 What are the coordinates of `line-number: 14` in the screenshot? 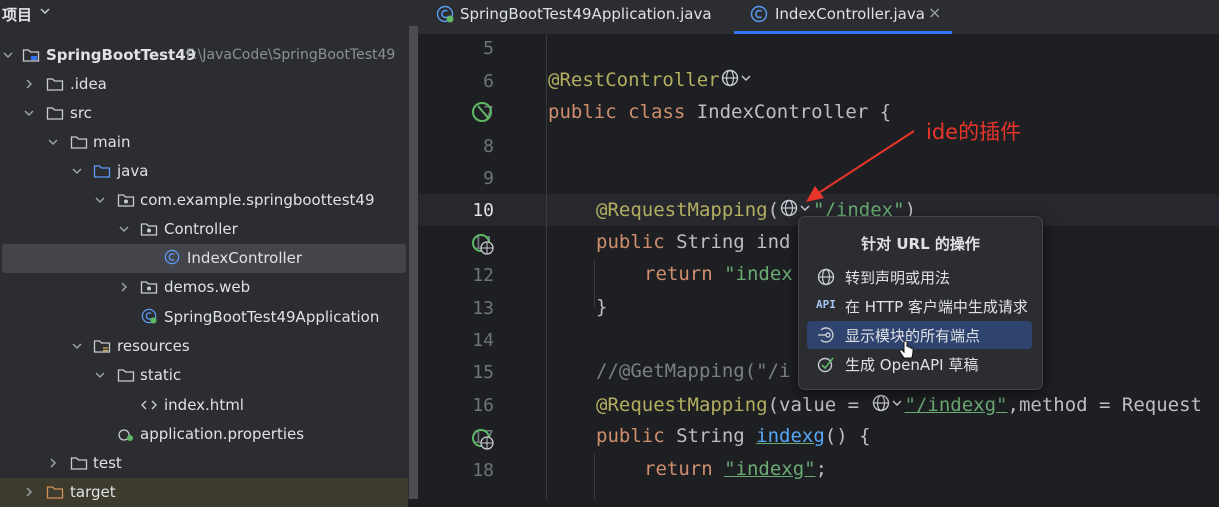 It's located at (483, 340).